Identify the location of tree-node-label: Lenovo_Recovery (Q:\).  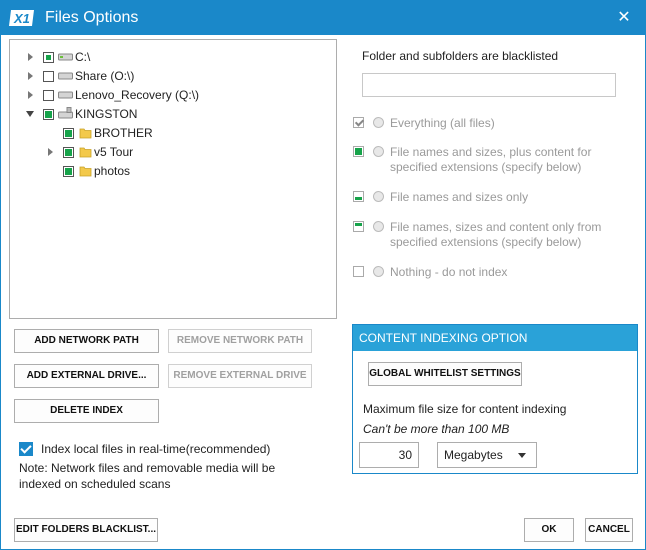
(137, 95).